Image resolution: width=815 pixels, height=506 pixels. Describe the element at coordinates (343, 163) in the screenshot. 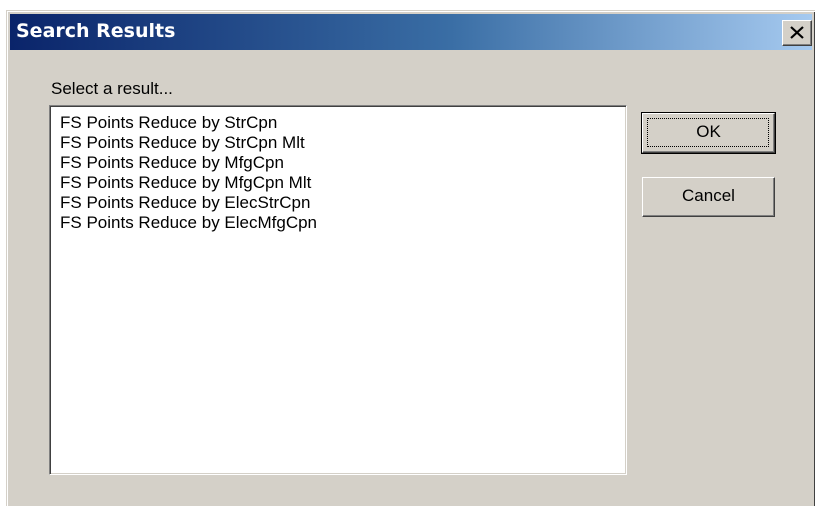

I see `list-item: FS Points Reduce by MfgCpn` at that location.